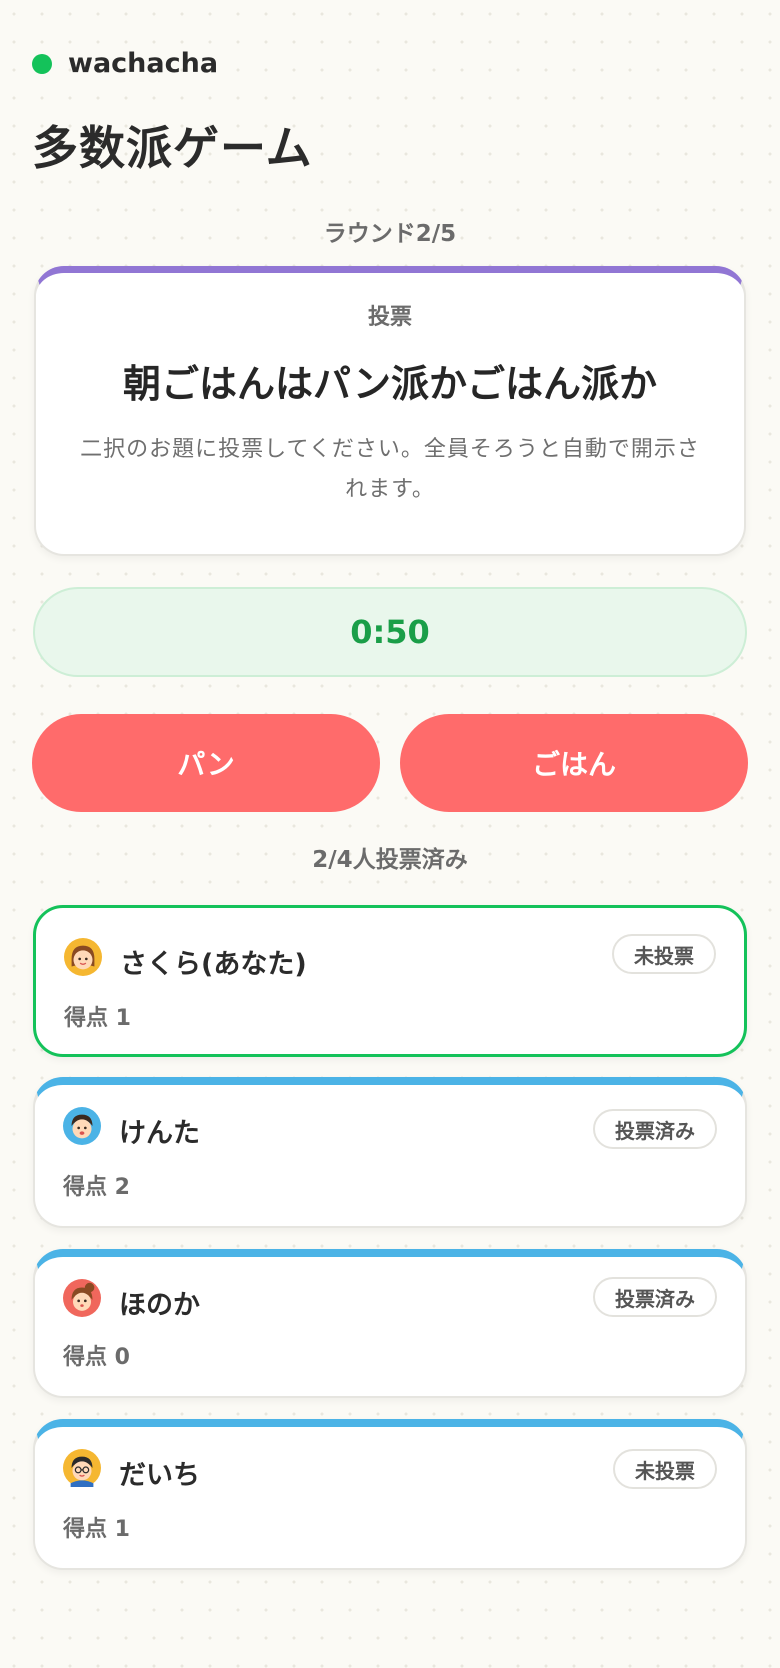 The height and width of the screenshot is (1668, 780). What do you see at coordinates (390, 1152) in the screenshot?
I see `player-card-kenta: けんた 得点 2 投票済み` at bounding box center [390, 1152].